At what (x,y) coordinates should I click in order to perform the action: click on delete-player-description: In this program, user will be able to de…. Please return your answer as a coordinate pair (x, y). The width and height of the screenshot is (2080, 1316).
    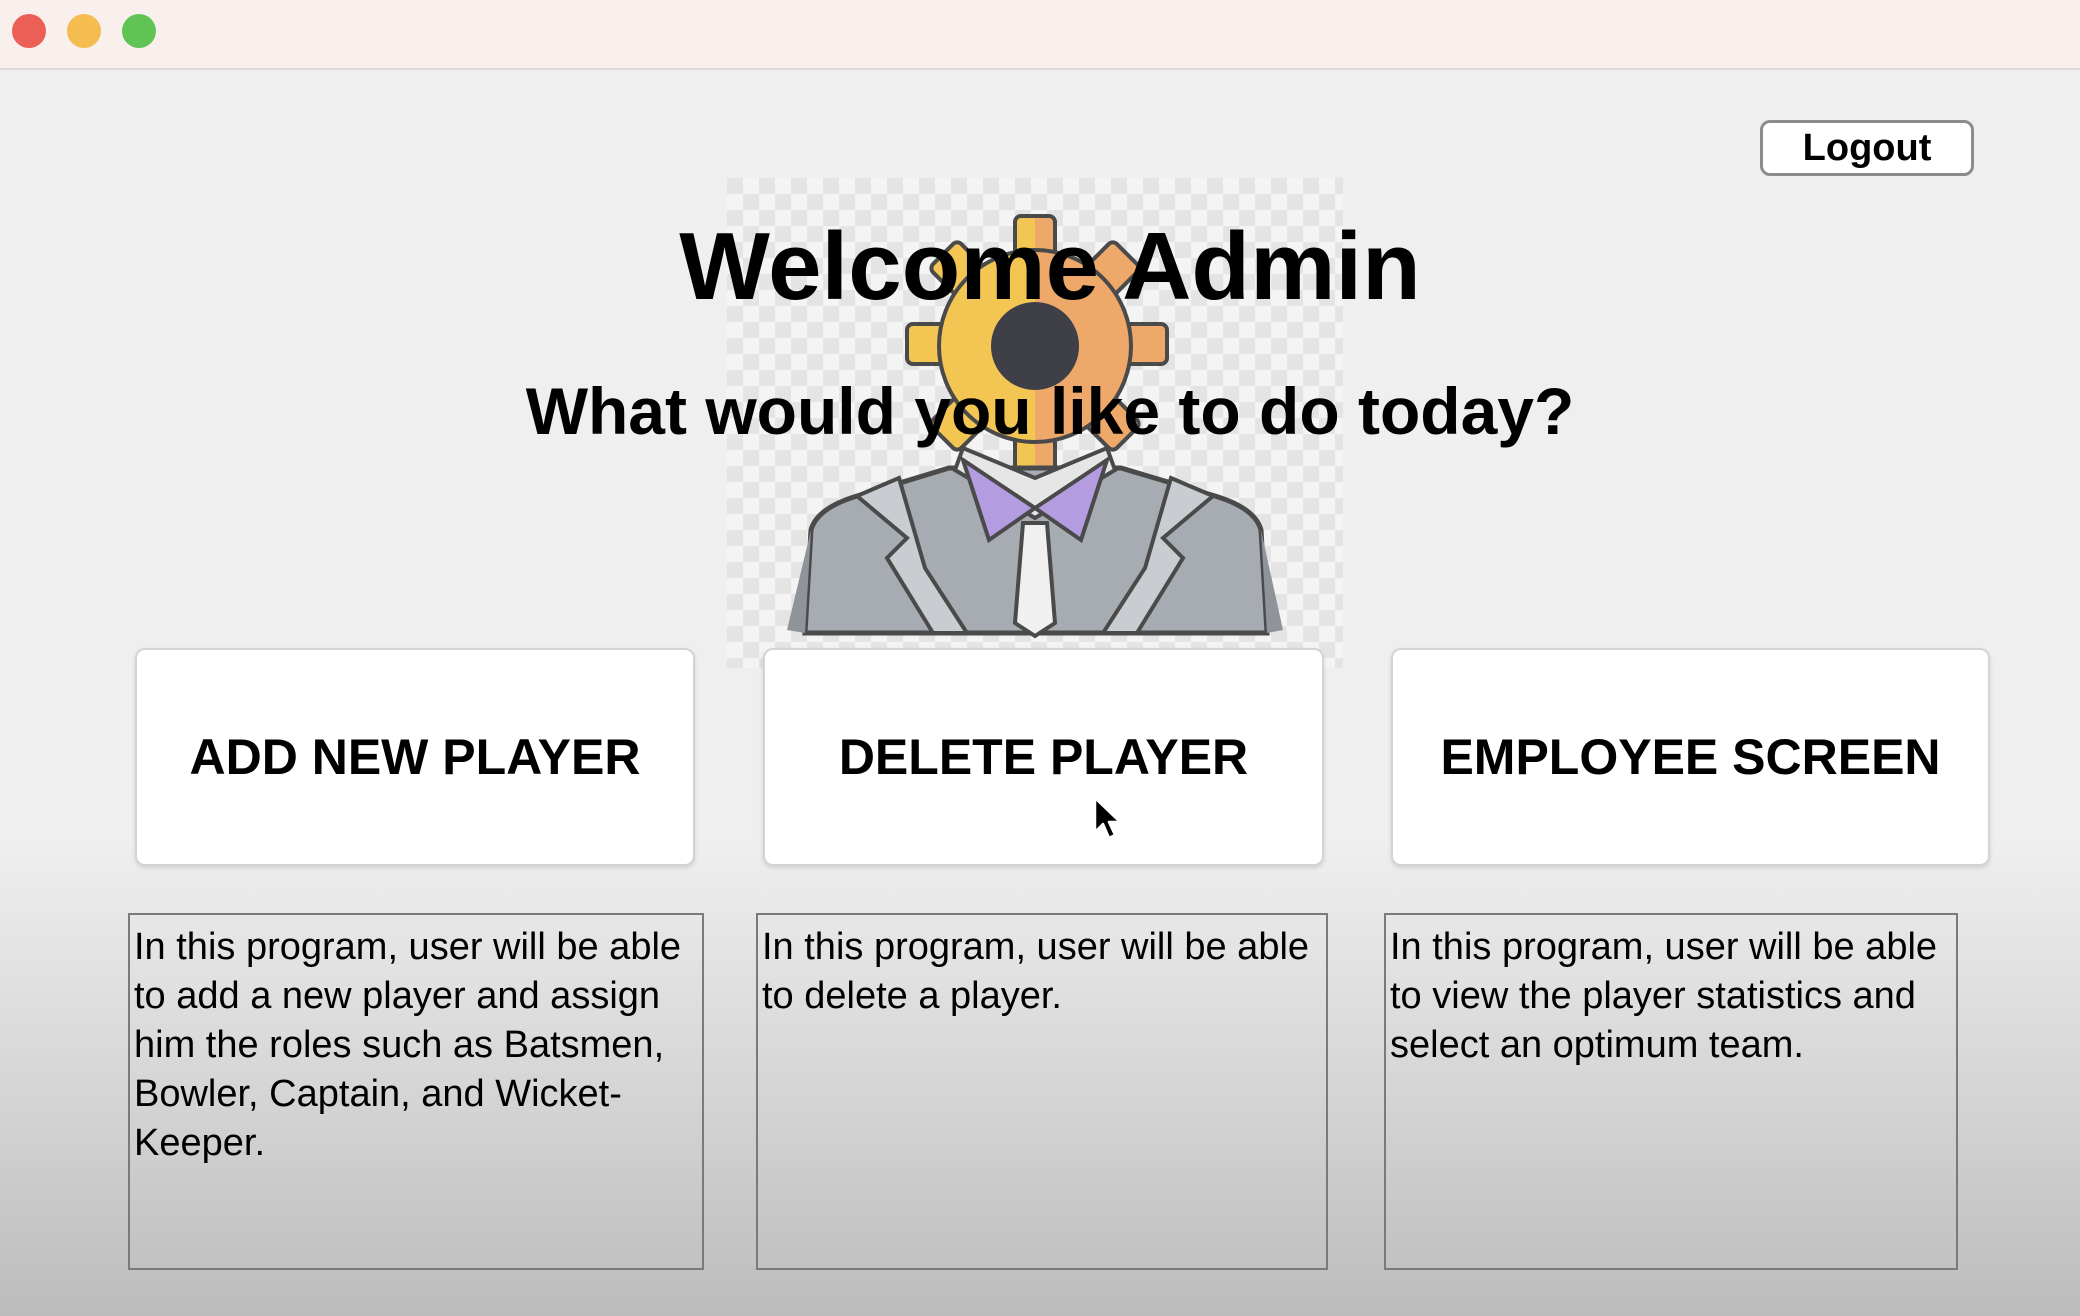
    Looking at the image, I should click on (1042, 1091).